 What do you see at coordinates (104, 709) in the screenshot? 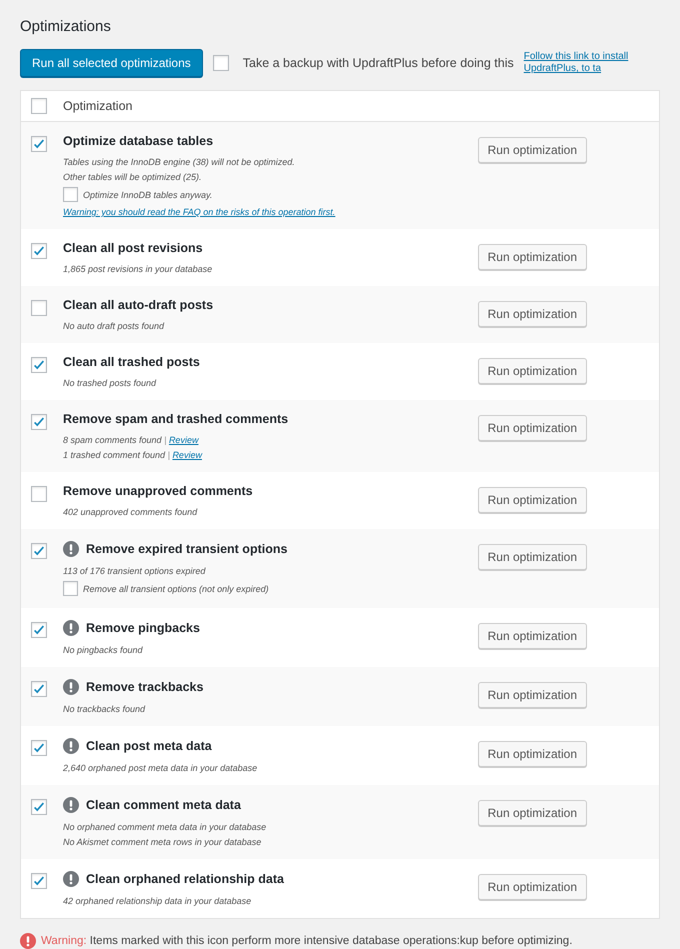
I see `detail-text: No trackbacks found` at bounding box center [104, 709].